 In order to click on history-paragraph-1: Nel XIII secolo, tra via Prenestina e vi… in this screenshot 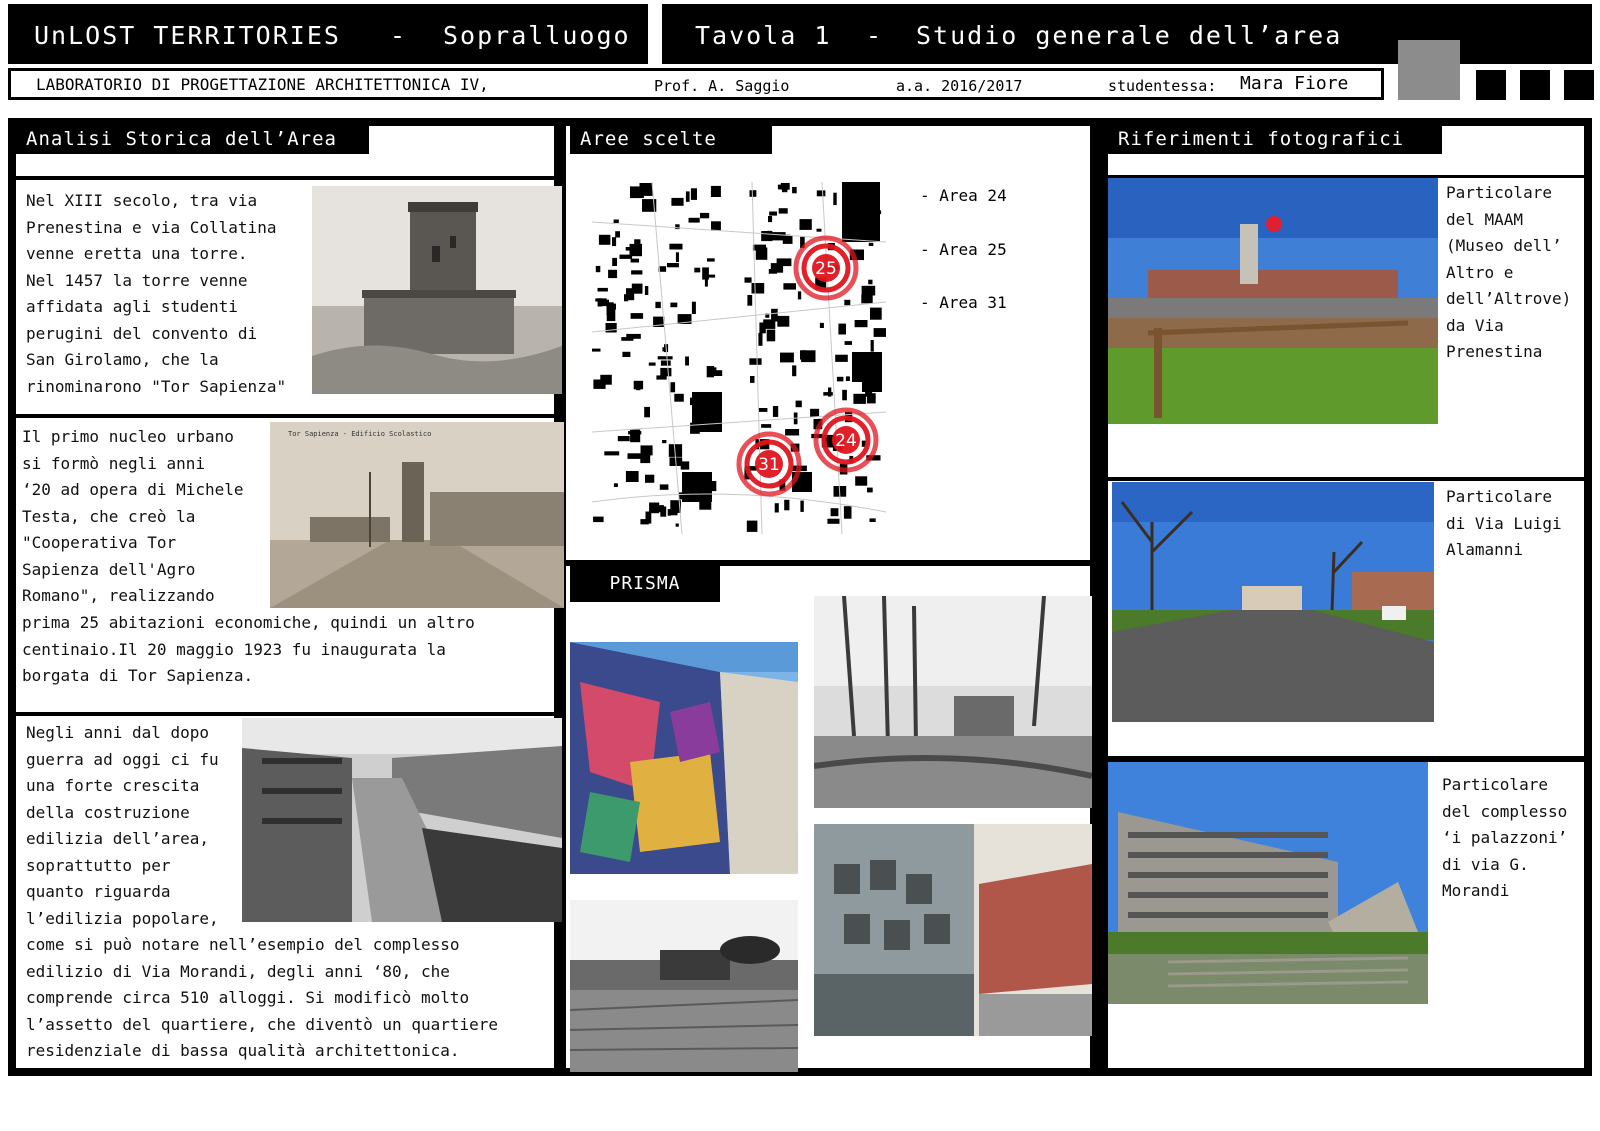, I will do `click(156, 293)`.